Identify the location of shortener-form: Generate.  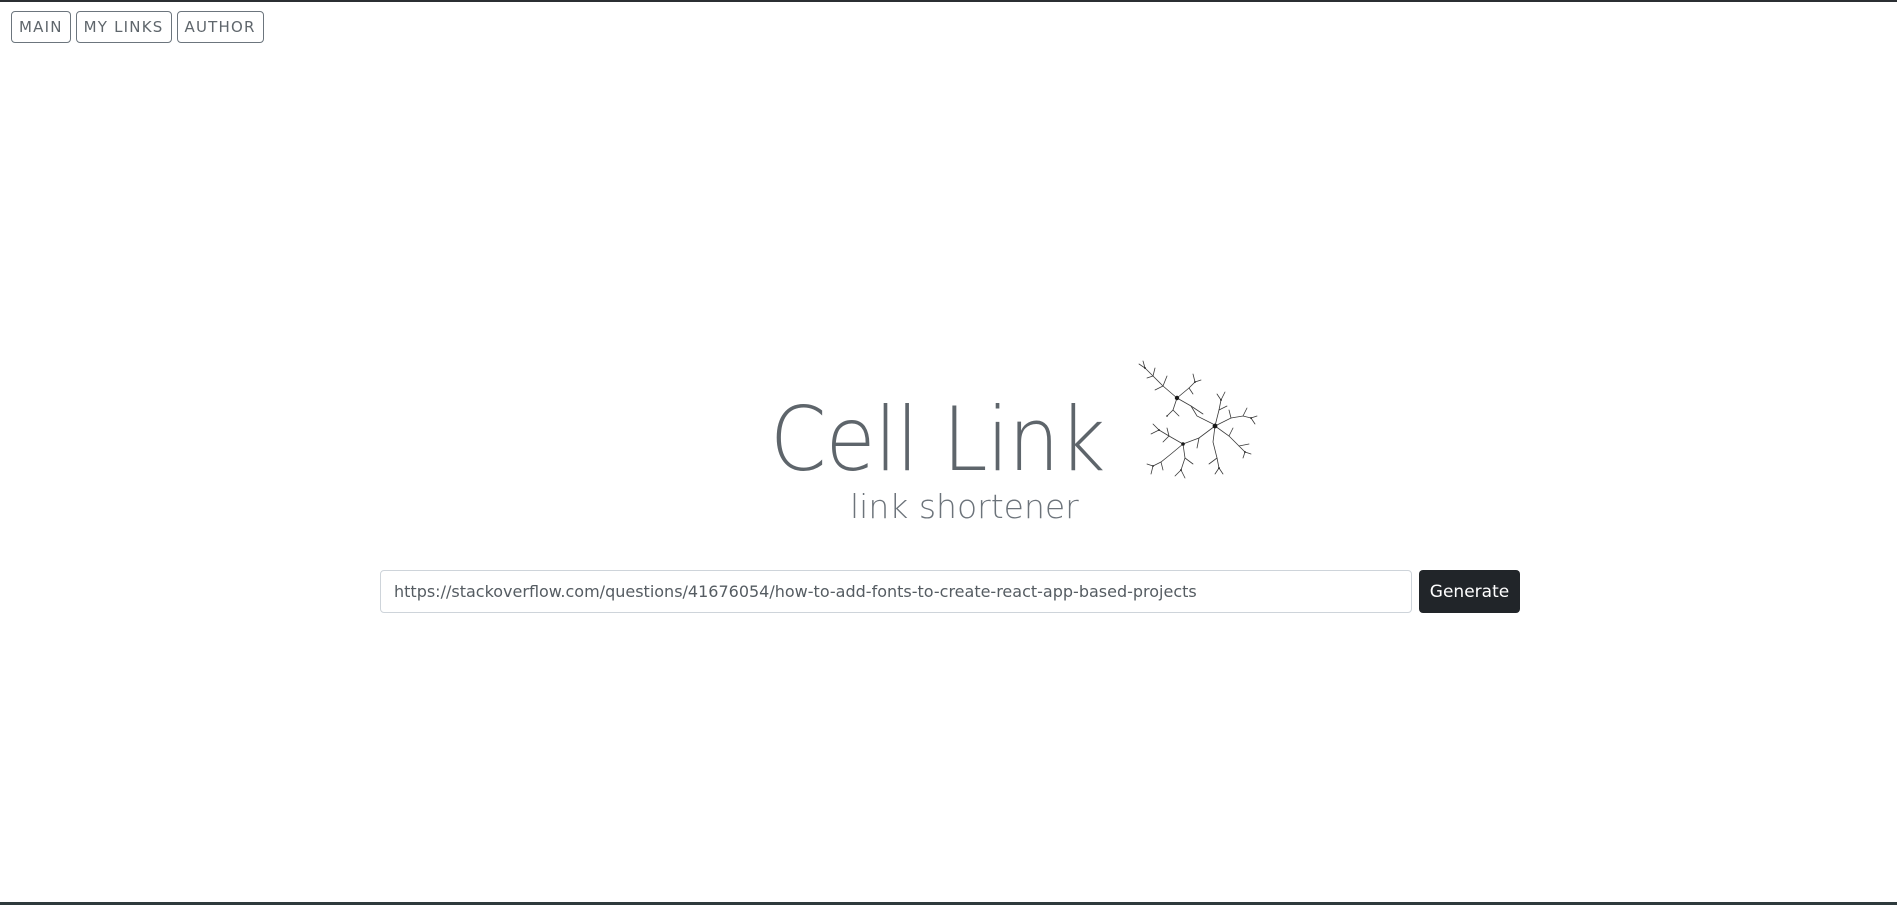
(950, 591).